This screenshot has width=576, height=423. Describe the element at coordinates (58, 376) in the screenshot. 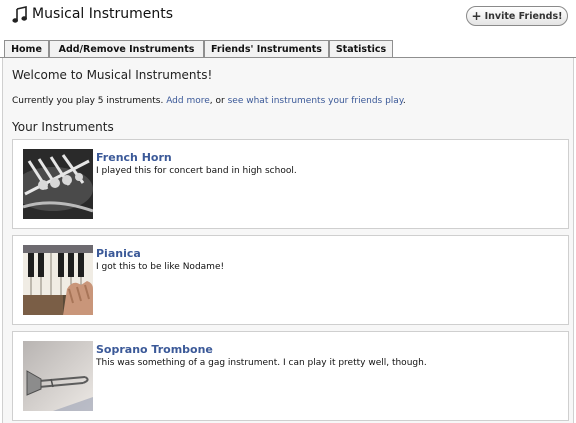

I see `soprano-trombone-thumbnail` at that location.